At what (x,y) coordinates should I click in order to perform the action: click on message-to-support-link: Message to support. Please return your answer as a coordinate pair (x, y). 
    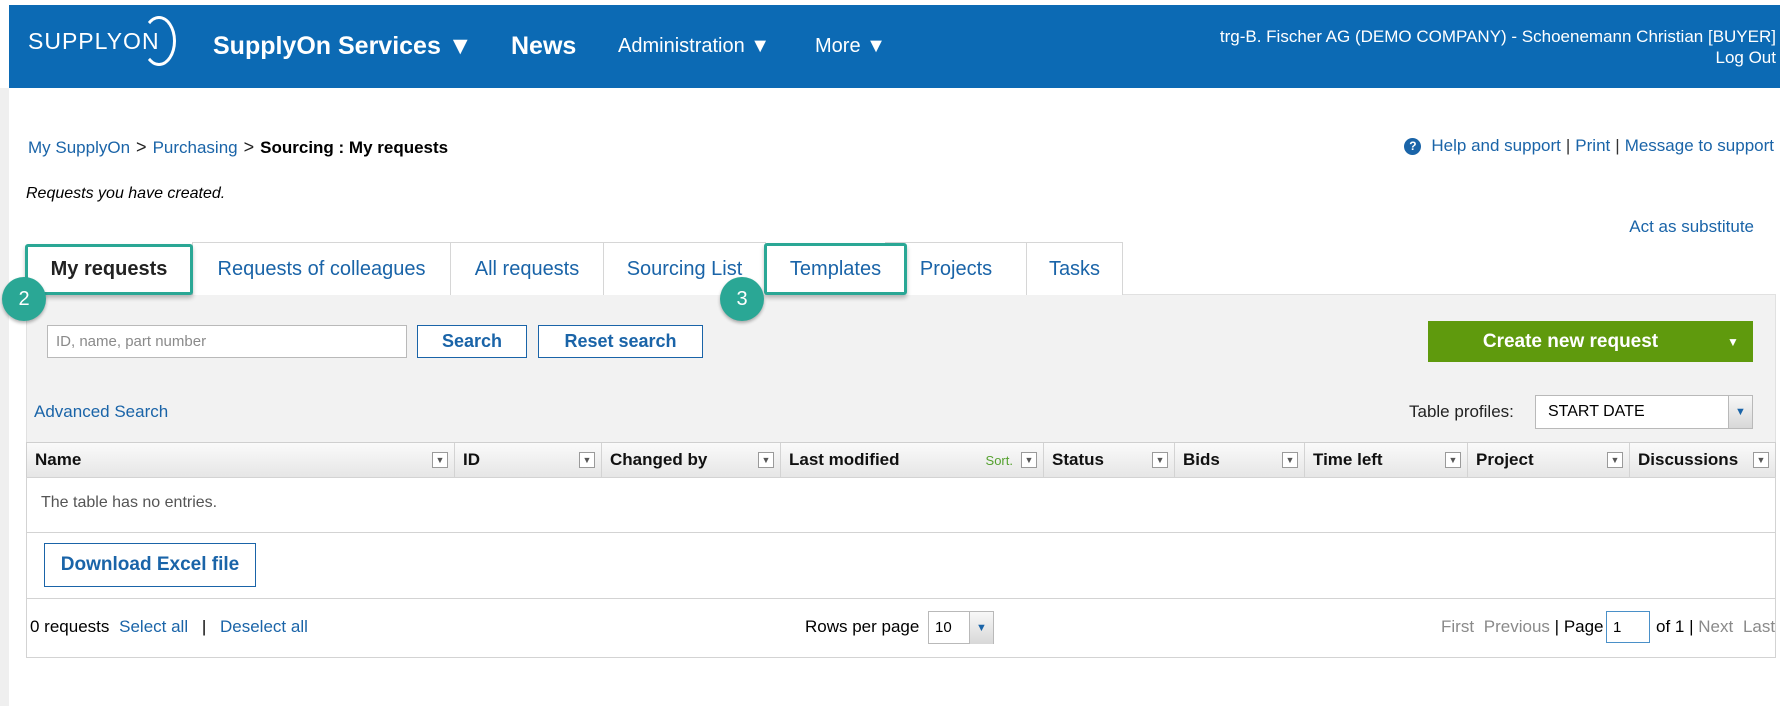
    Looking at the image, I should click on (1699, 146).